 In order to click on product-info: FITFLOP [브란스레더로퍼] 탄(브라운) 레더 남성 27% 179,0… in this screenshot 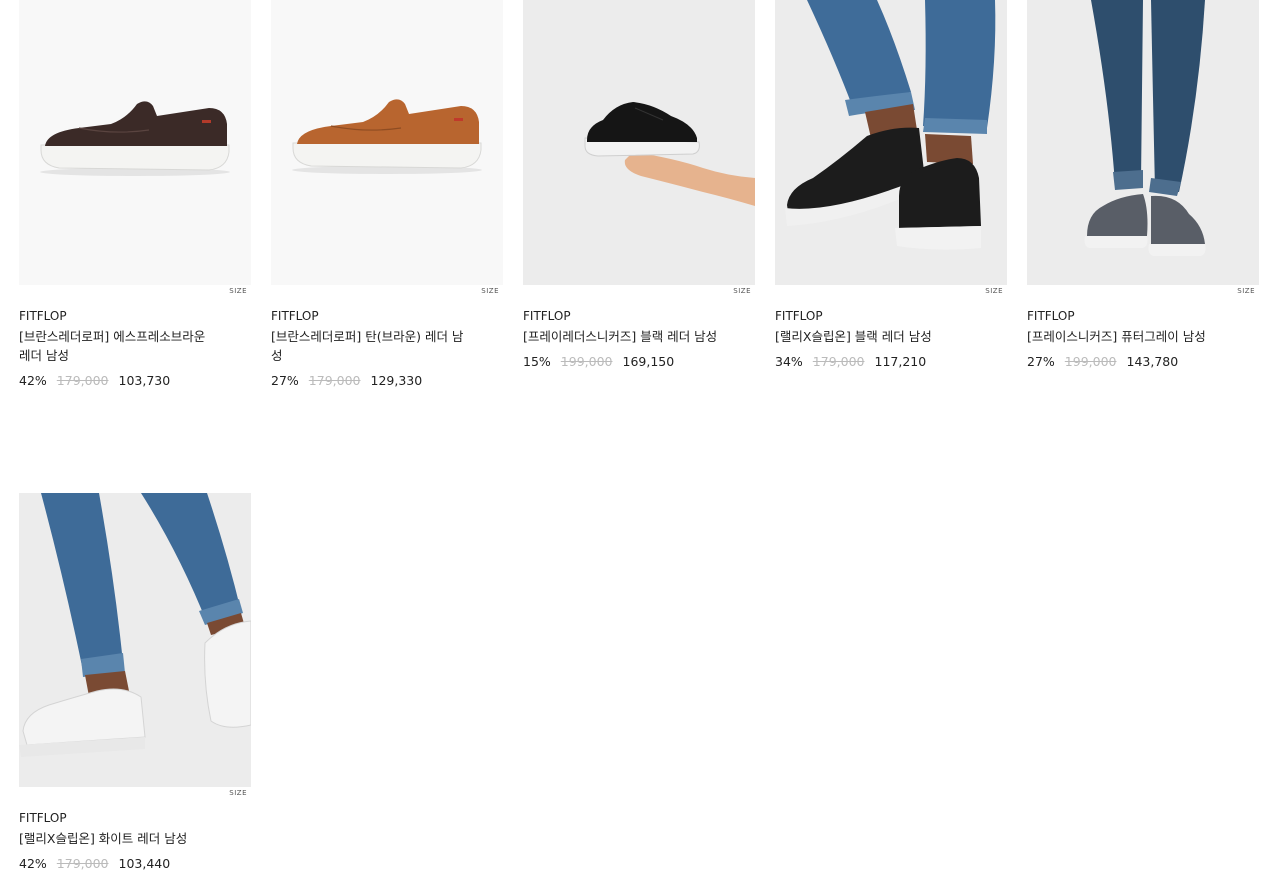, I will do `click(387, 349)`.